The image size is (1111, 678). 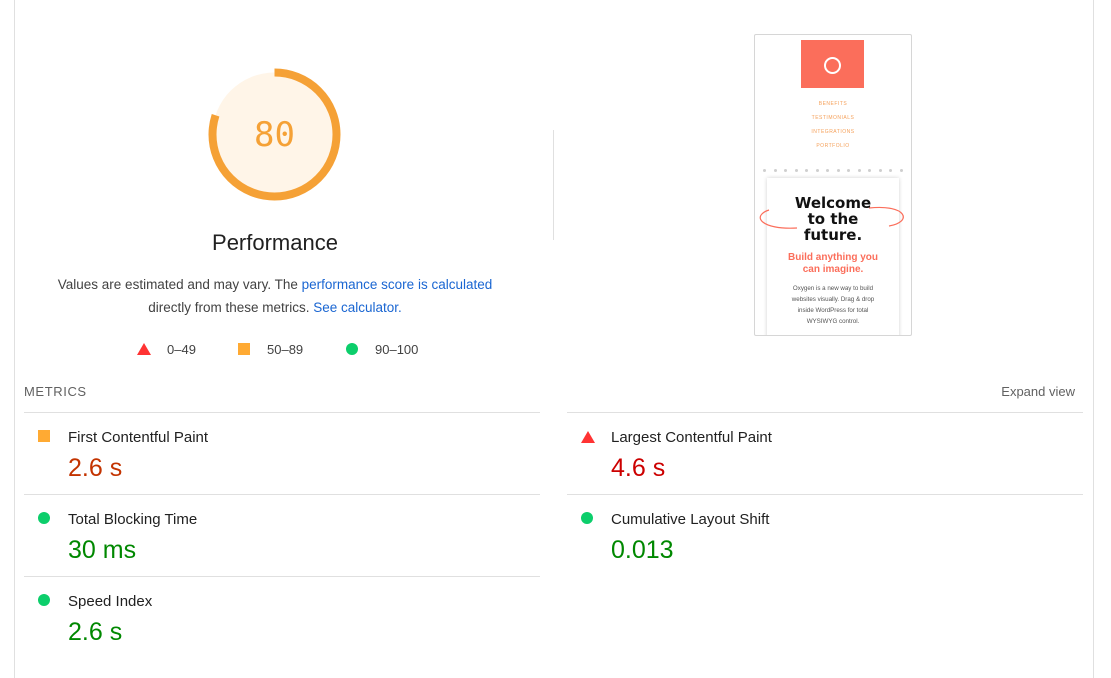 I want to click on legend-average-label: 50–89, so click(x=285, y=349).